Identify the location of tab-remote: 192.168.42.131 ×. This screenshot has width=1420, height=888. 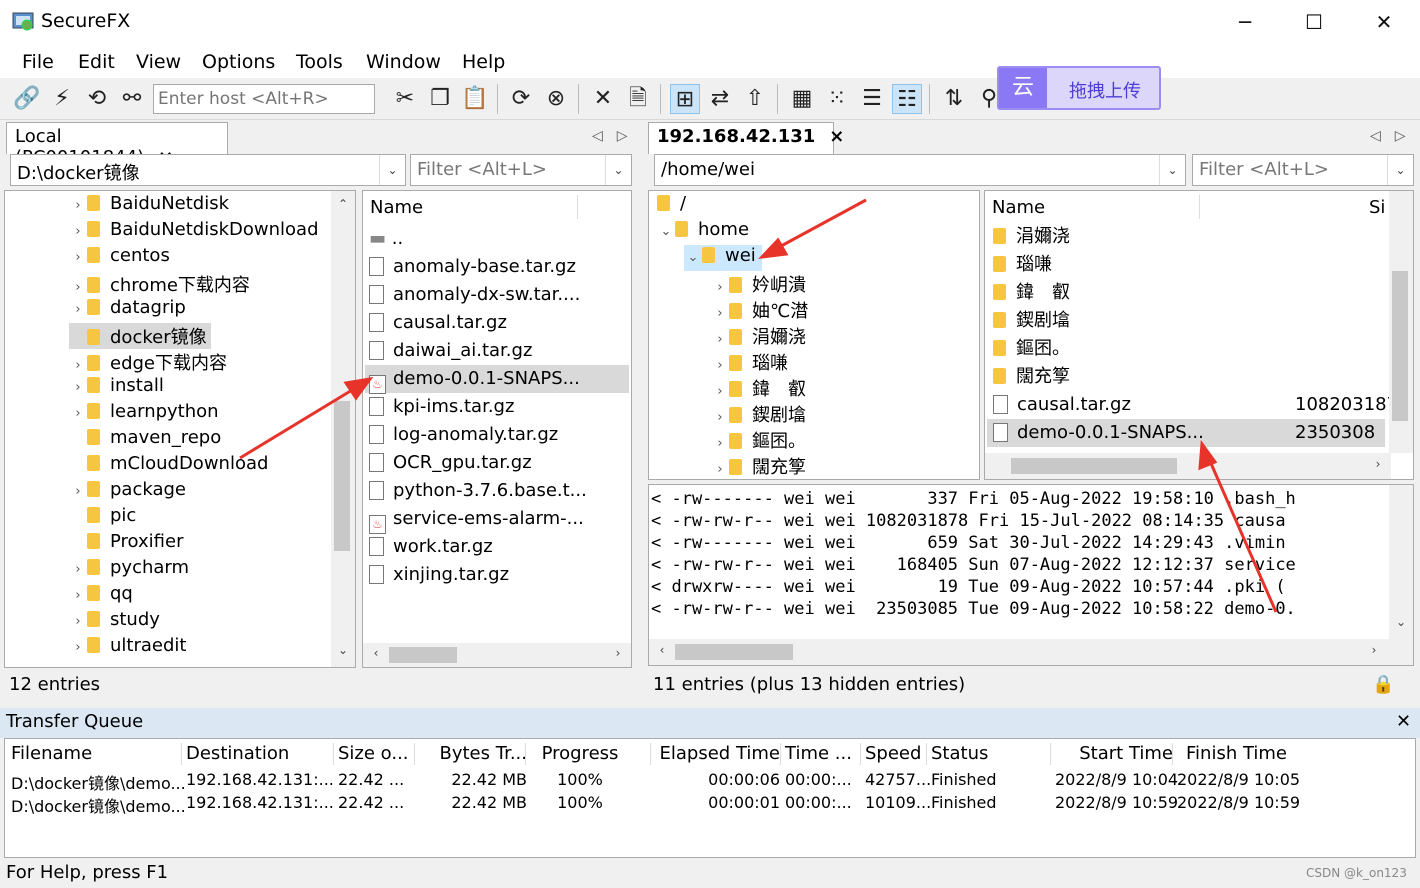
(746, 138).